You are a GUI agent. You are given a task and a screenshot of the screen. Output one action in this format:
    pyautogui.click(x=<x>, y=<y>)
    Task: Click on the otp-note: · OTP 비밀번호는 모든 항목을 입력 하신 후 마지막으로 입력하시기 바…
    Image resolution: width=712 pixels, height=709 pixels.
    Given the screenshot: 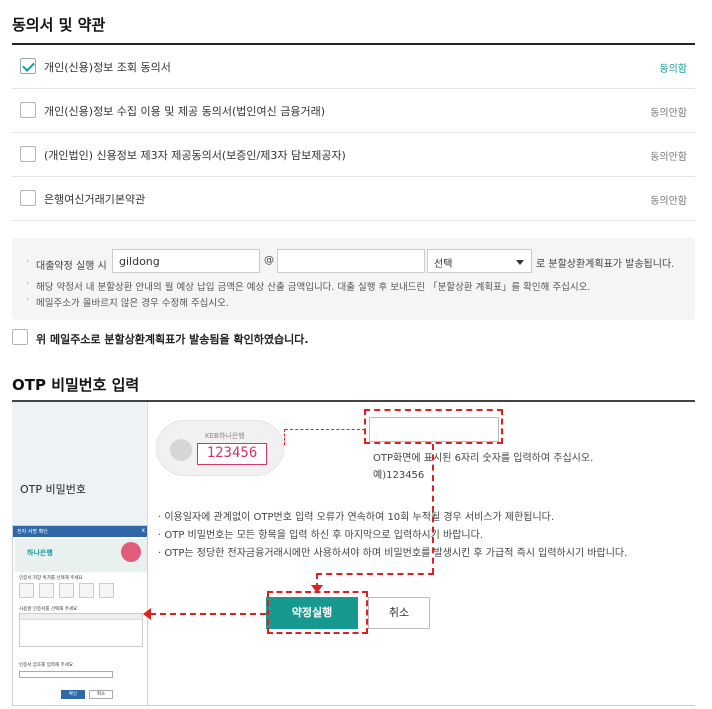 What is the action you would take?
    pyautogui.click(x=320, y=535)
    